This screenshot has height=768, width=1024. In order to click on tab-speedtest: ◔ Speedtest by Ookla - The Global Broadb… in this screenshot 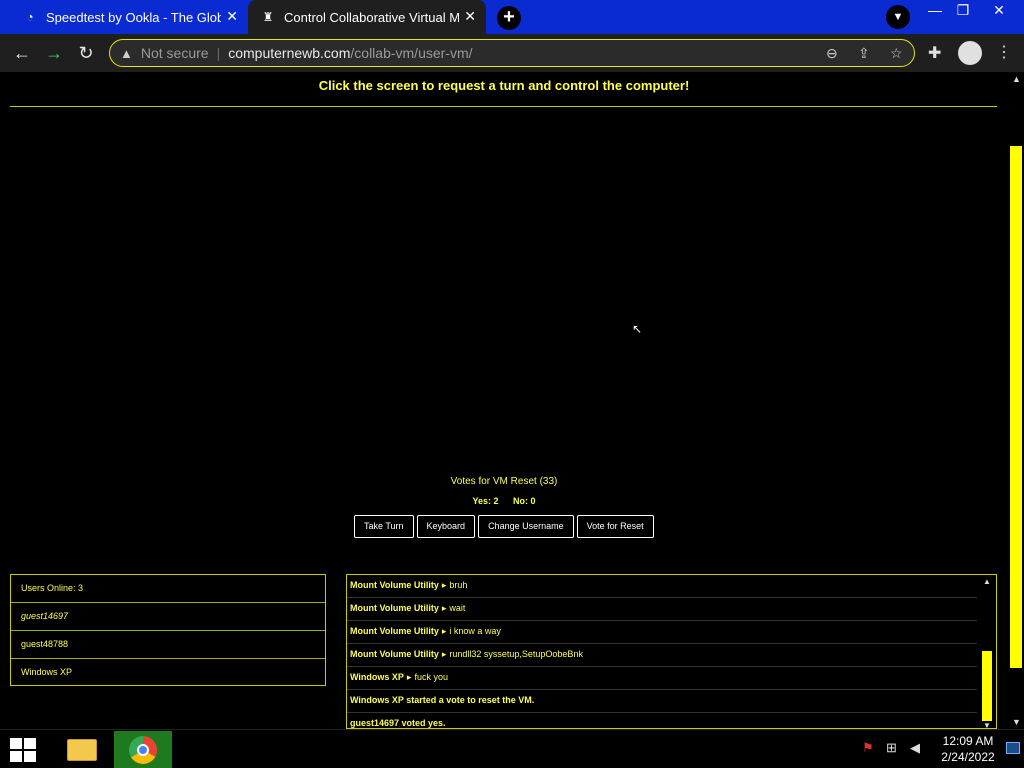, I will do `click(128, 17)`.